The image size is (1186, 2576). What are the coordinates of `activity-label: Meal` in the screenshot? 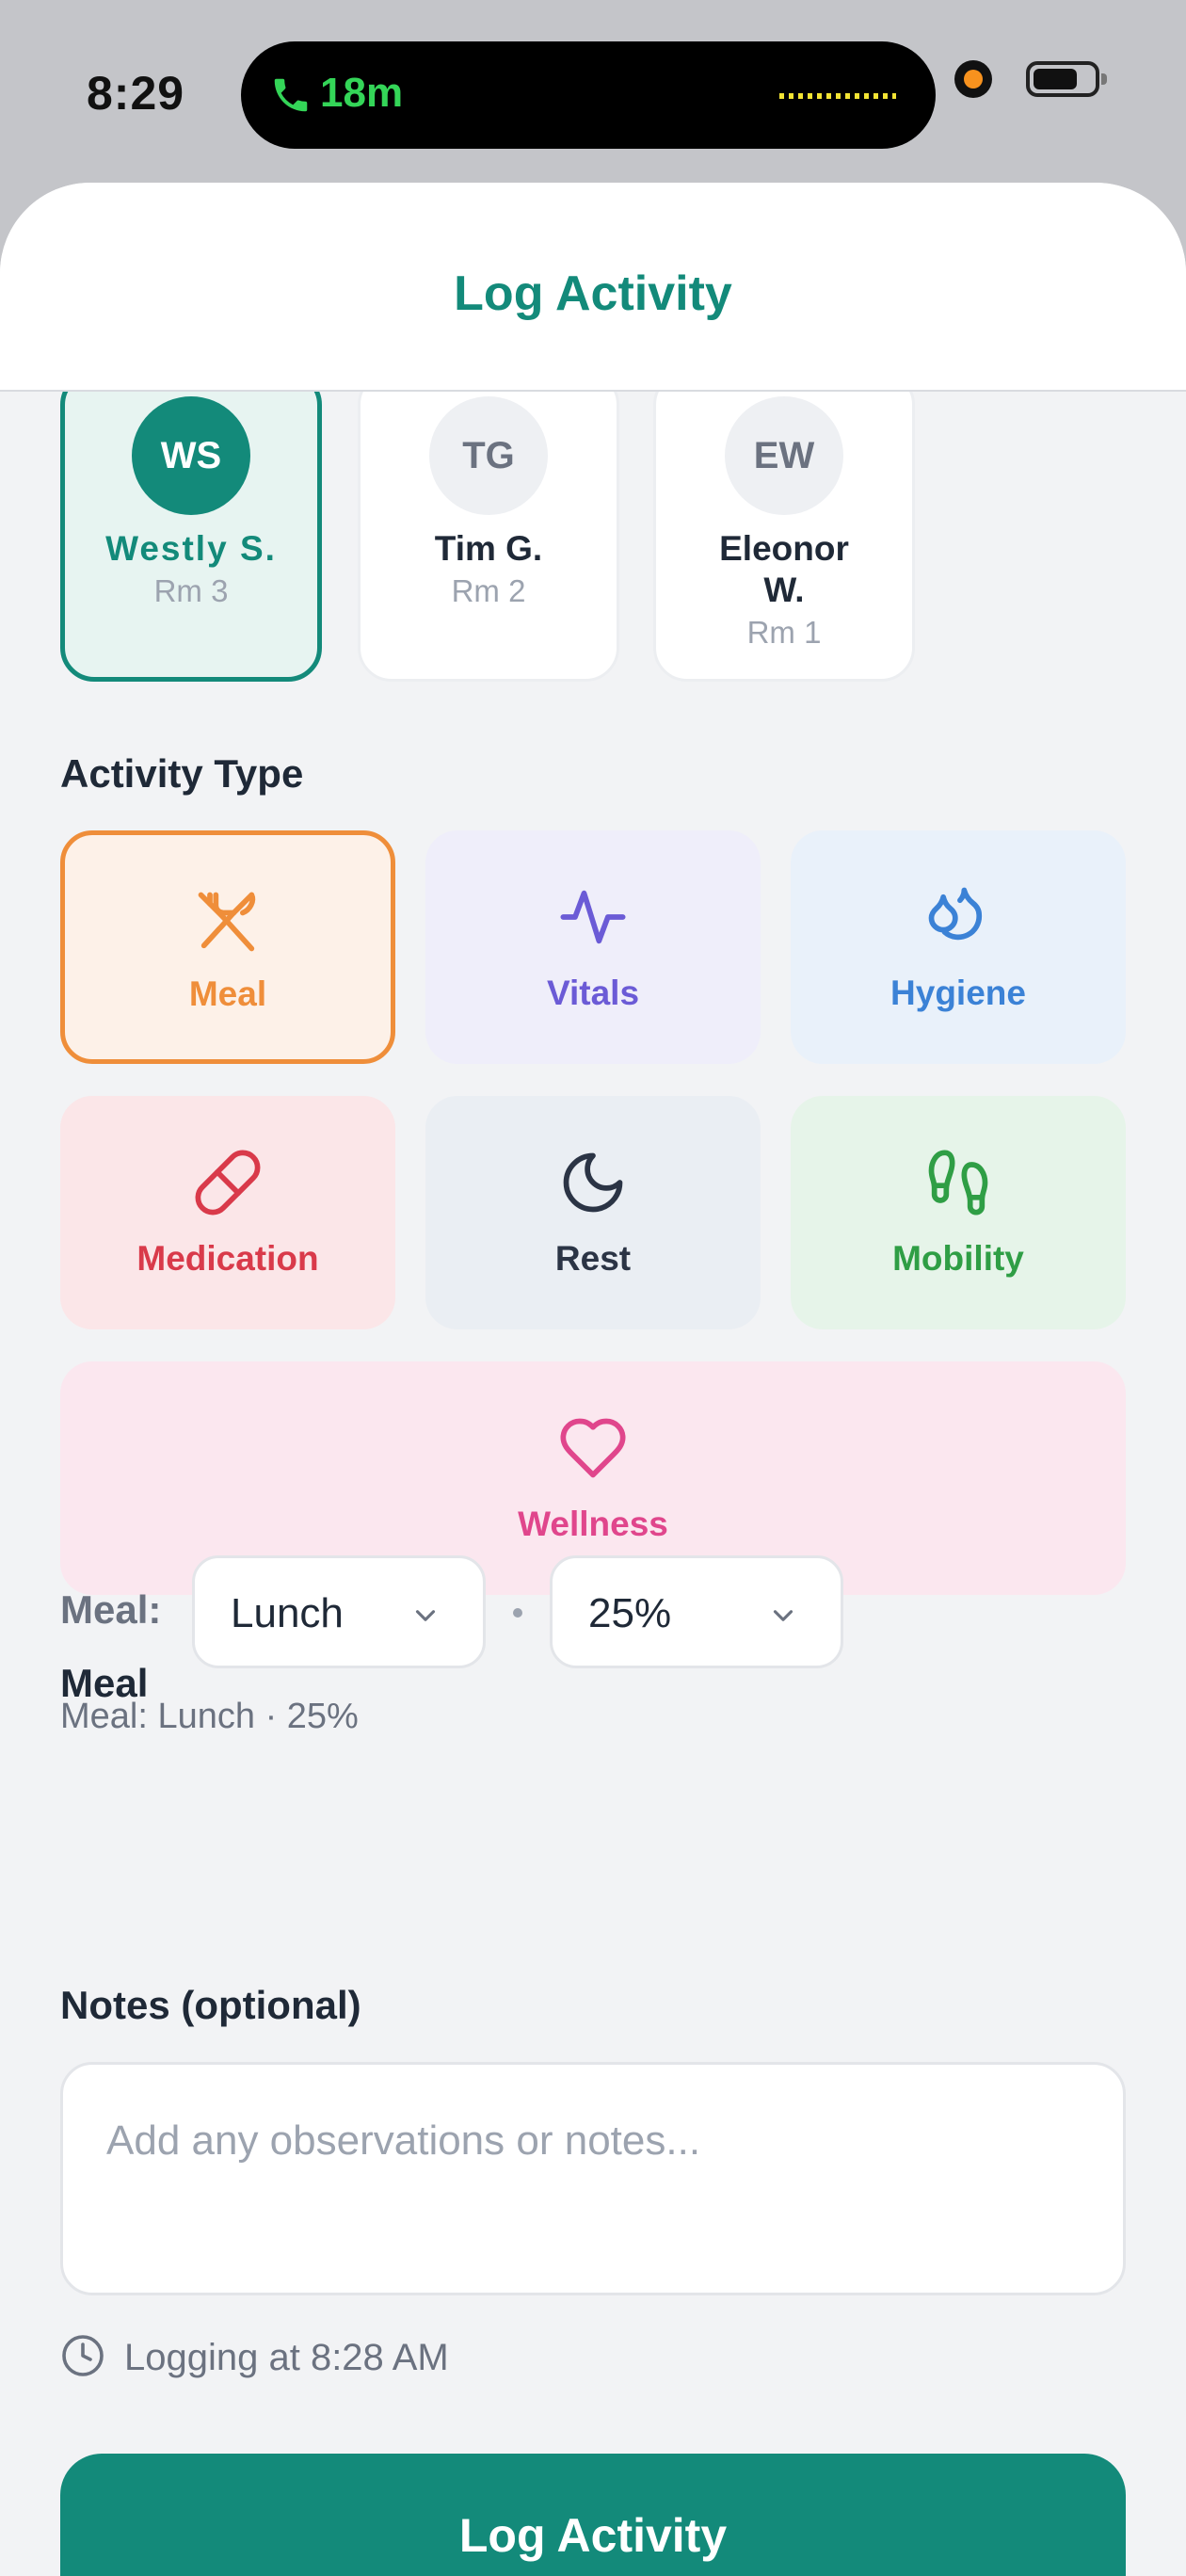 It's located at (227, 993).